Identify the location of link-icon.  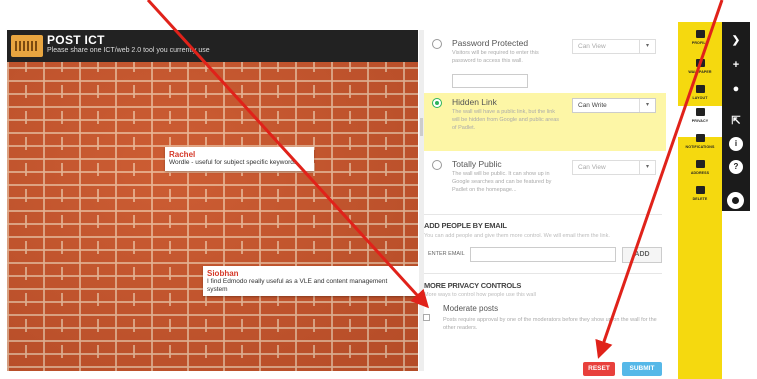
(700, 164).